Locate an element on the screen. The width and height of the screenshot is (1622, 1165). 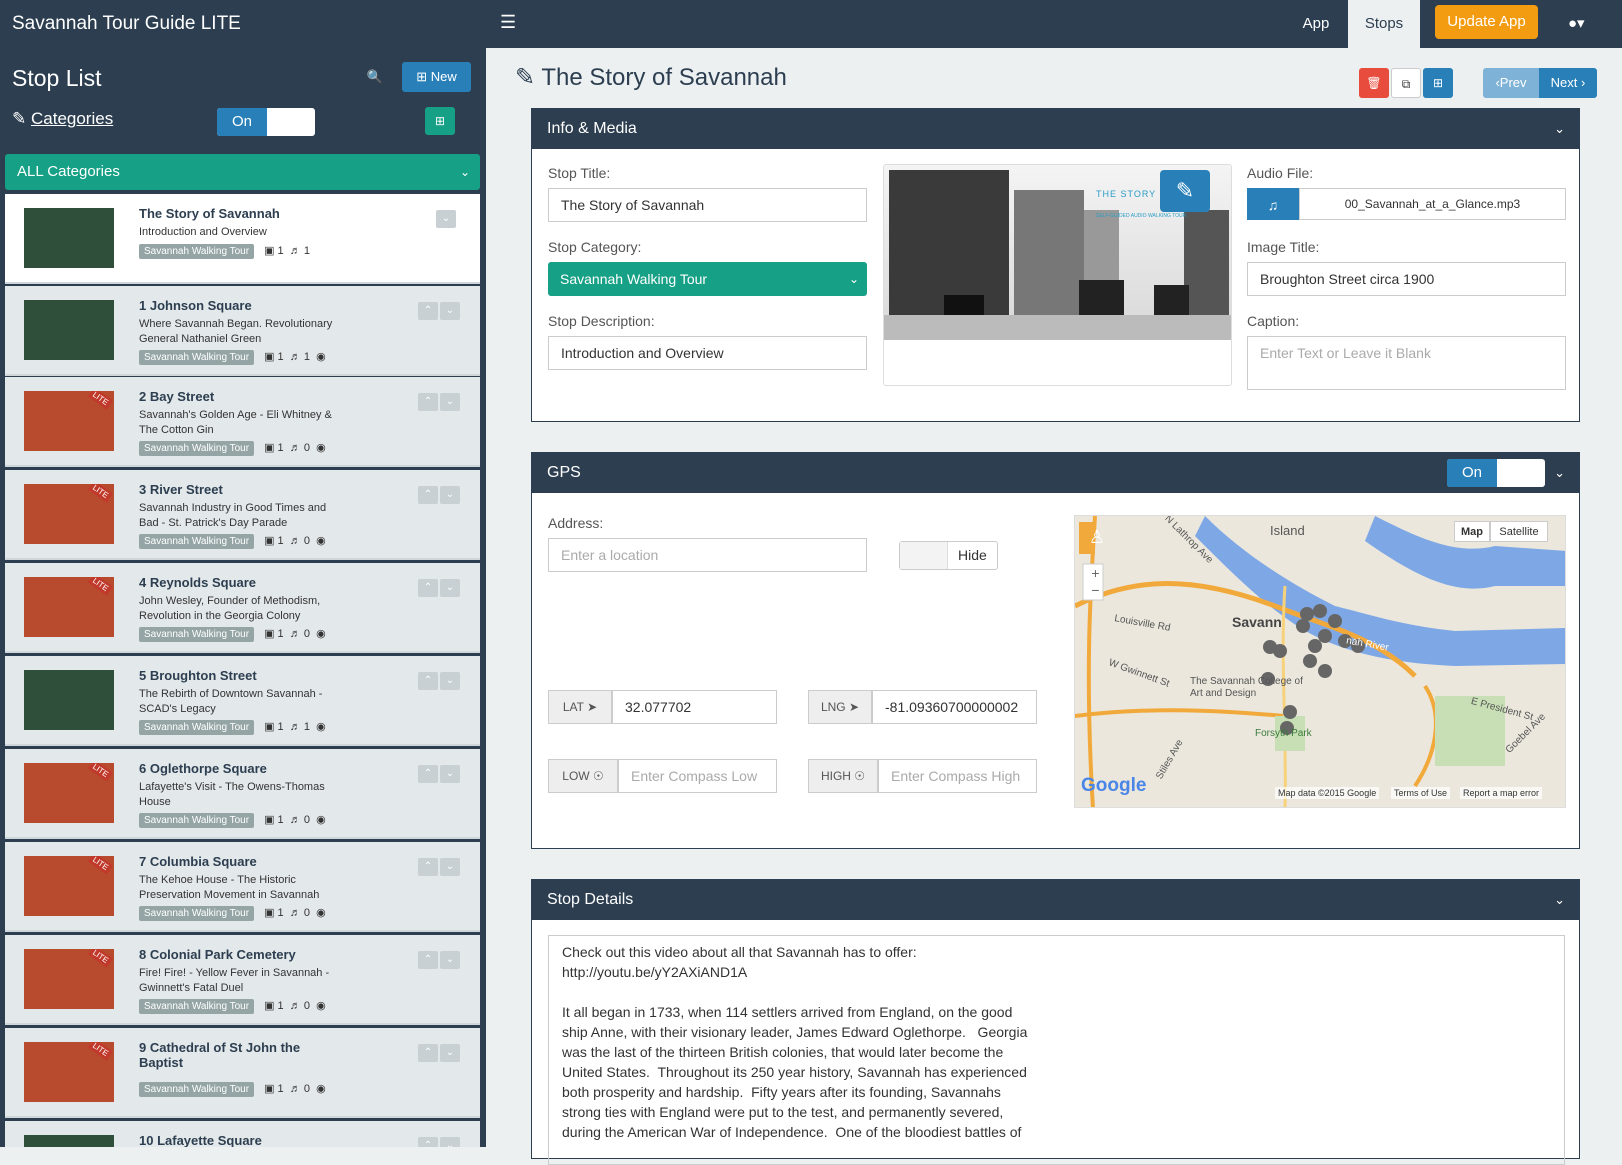
headphones-icon: ♫ is located at coordinates (1273, 204).